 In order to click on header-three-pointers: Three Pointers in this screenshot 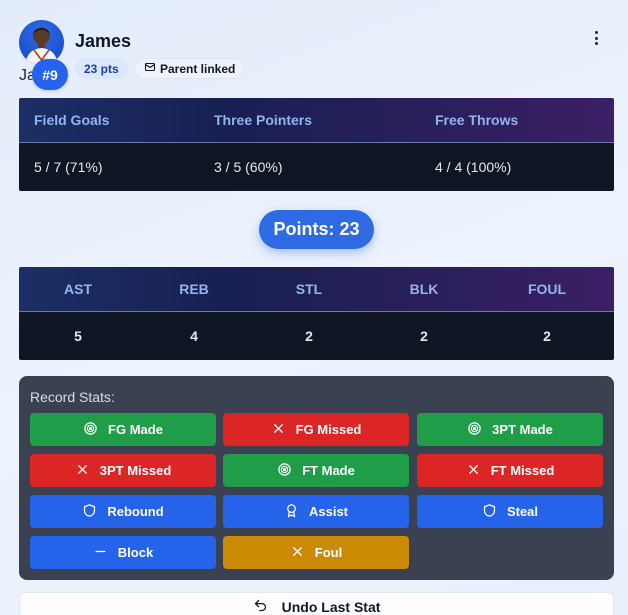, I will do `click(263, 120)`.